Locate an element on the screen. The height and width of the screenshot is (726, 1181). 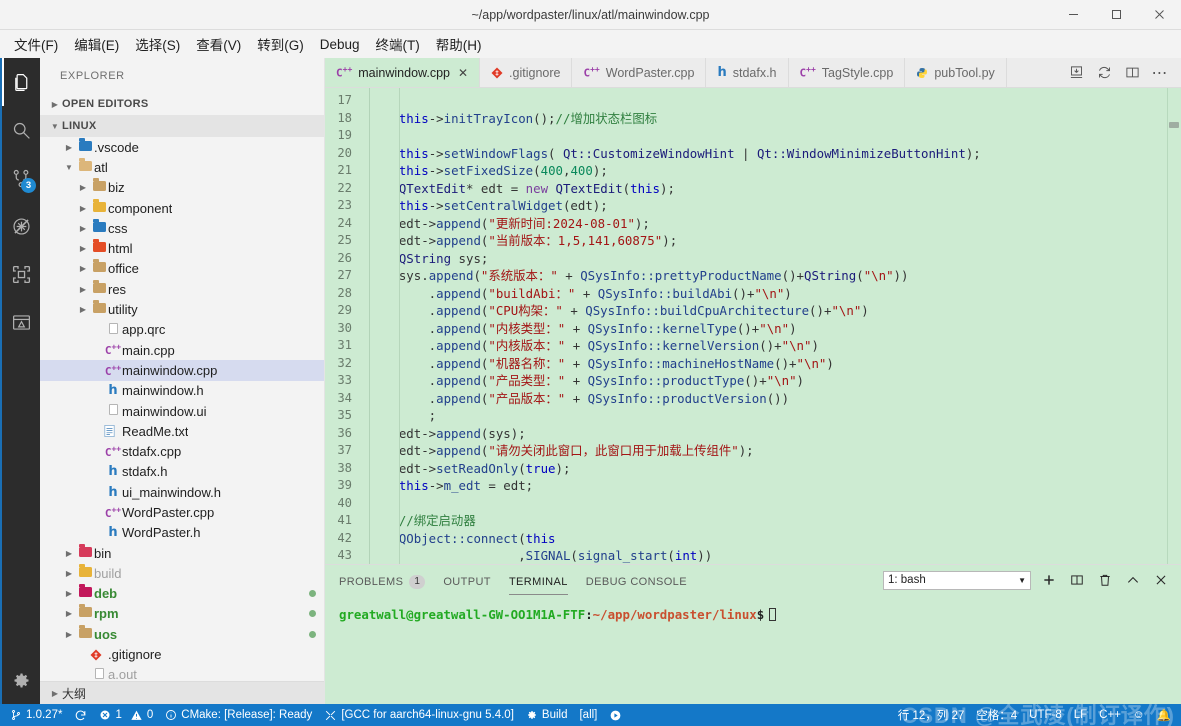
status-cursor-position: 行 12，列 27 is located at coordinates (931, 715).